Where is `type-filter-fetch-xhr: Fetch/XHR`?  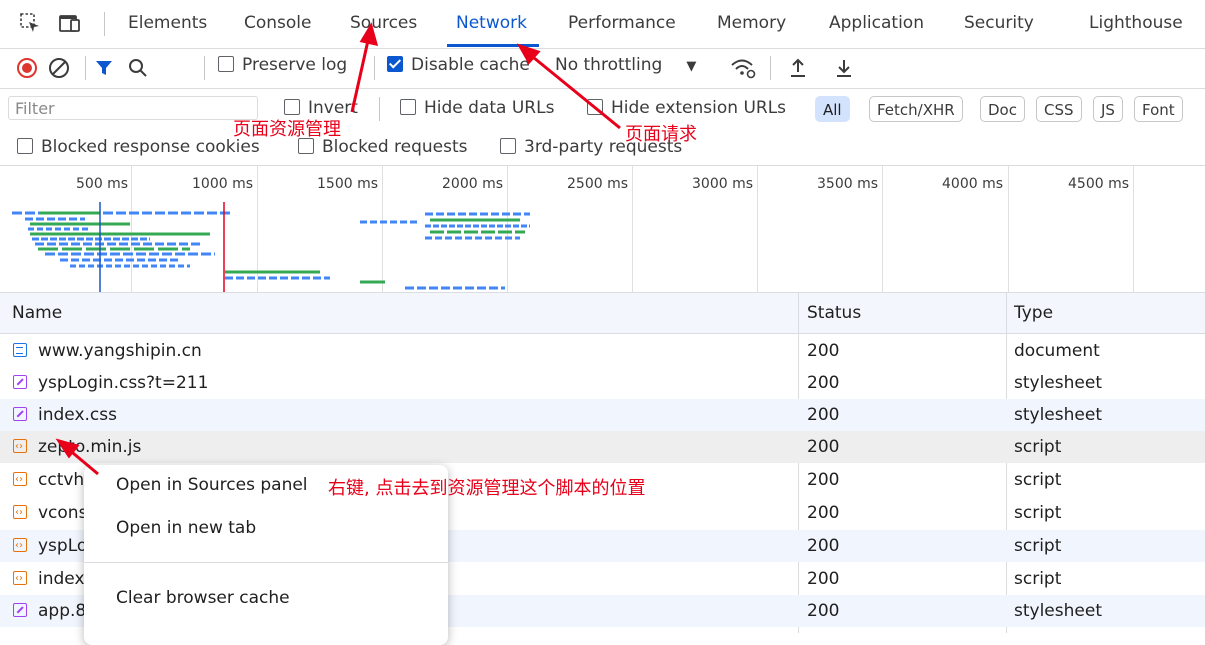 type-filter-fetch-xhr: Fetch/XHR is located at coordinates (916, 109).